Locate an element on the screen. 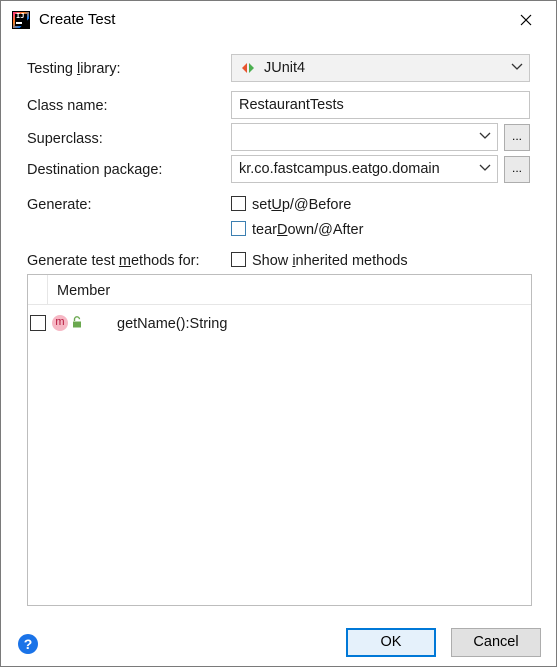  generate-methods-label: Generate test methods for: is located at coordinates (113, 261).